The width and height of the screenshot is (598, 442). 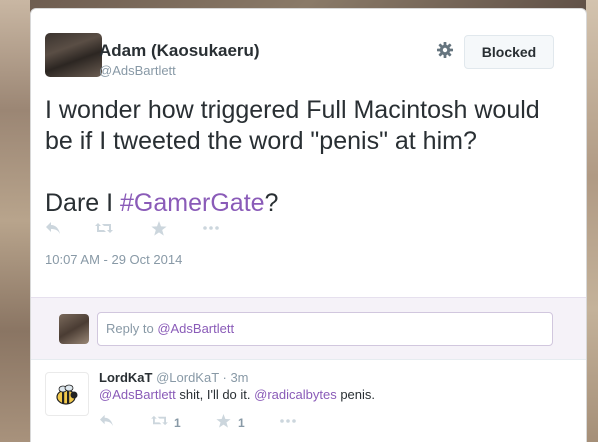 What do you see at coordinates (305, 203) in the screenshot?
I see `tweet-line: Dare I #GamerGate?` at bounding box center [305, 203].